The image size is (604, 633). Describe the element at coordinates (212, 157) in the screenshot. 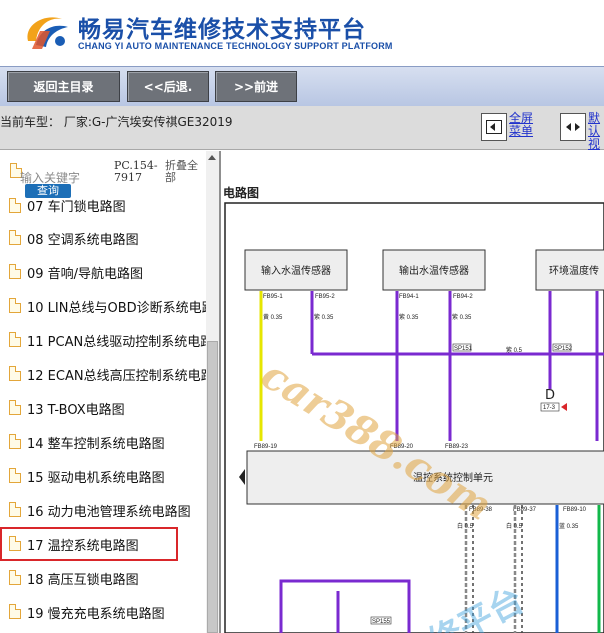

I see `scroll-up-icon` at that location.